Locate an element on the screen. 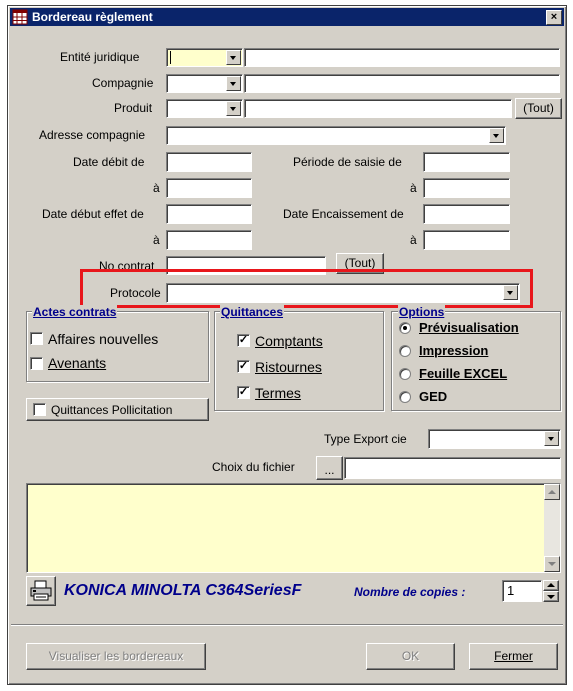  pollicitation-checkbox is located at coordinates (39, 409).